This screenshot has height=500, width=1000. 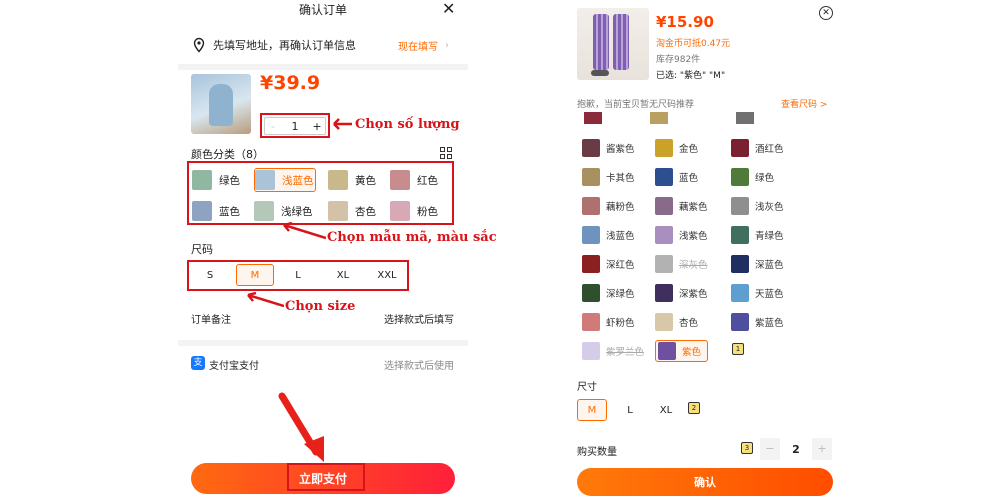 I want to click on quantity-stepper: − 2 +, so click(x=797, y=449).